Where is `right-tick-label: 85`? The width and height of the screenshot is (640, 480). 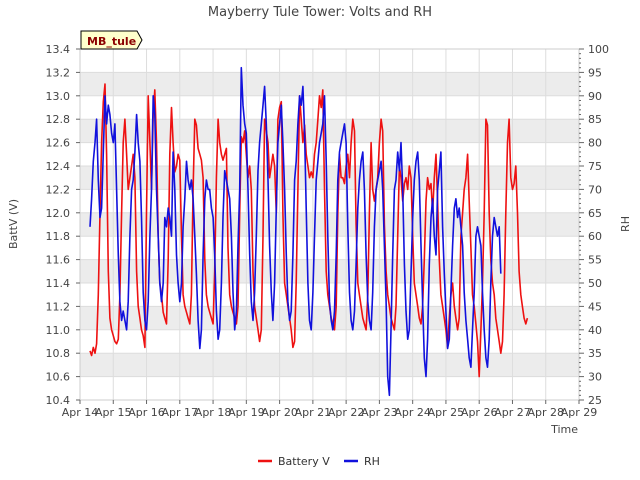
right-tick-label: 85 is located at coordinates (595, 119).